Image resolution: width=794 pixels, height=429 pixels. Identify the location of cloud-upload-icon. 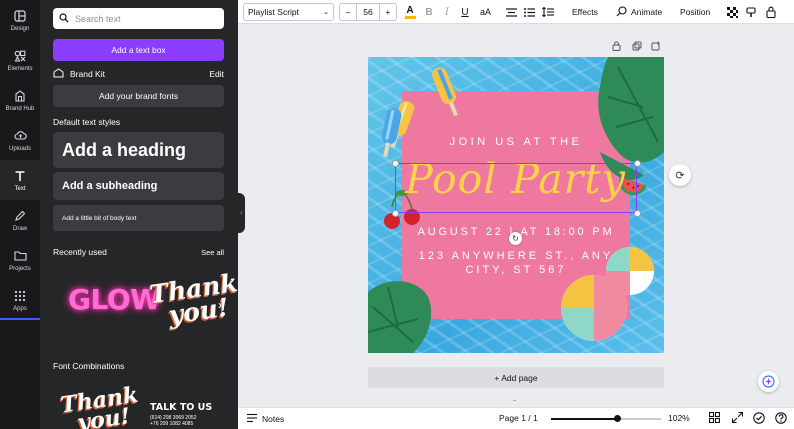
(20, 136).